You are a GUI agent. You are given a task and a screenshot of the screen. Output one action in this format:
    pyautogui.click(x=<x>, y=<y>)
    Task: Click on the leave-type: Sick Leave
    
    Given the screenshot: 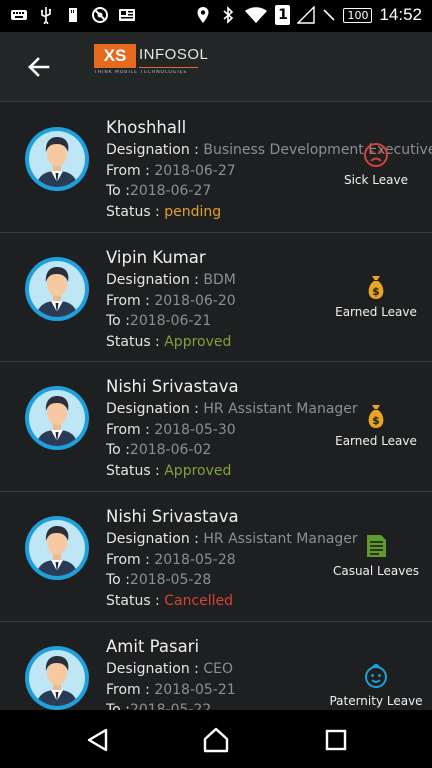 What is the action you would take?
    pyautogui.click(x=376, y=164)
    